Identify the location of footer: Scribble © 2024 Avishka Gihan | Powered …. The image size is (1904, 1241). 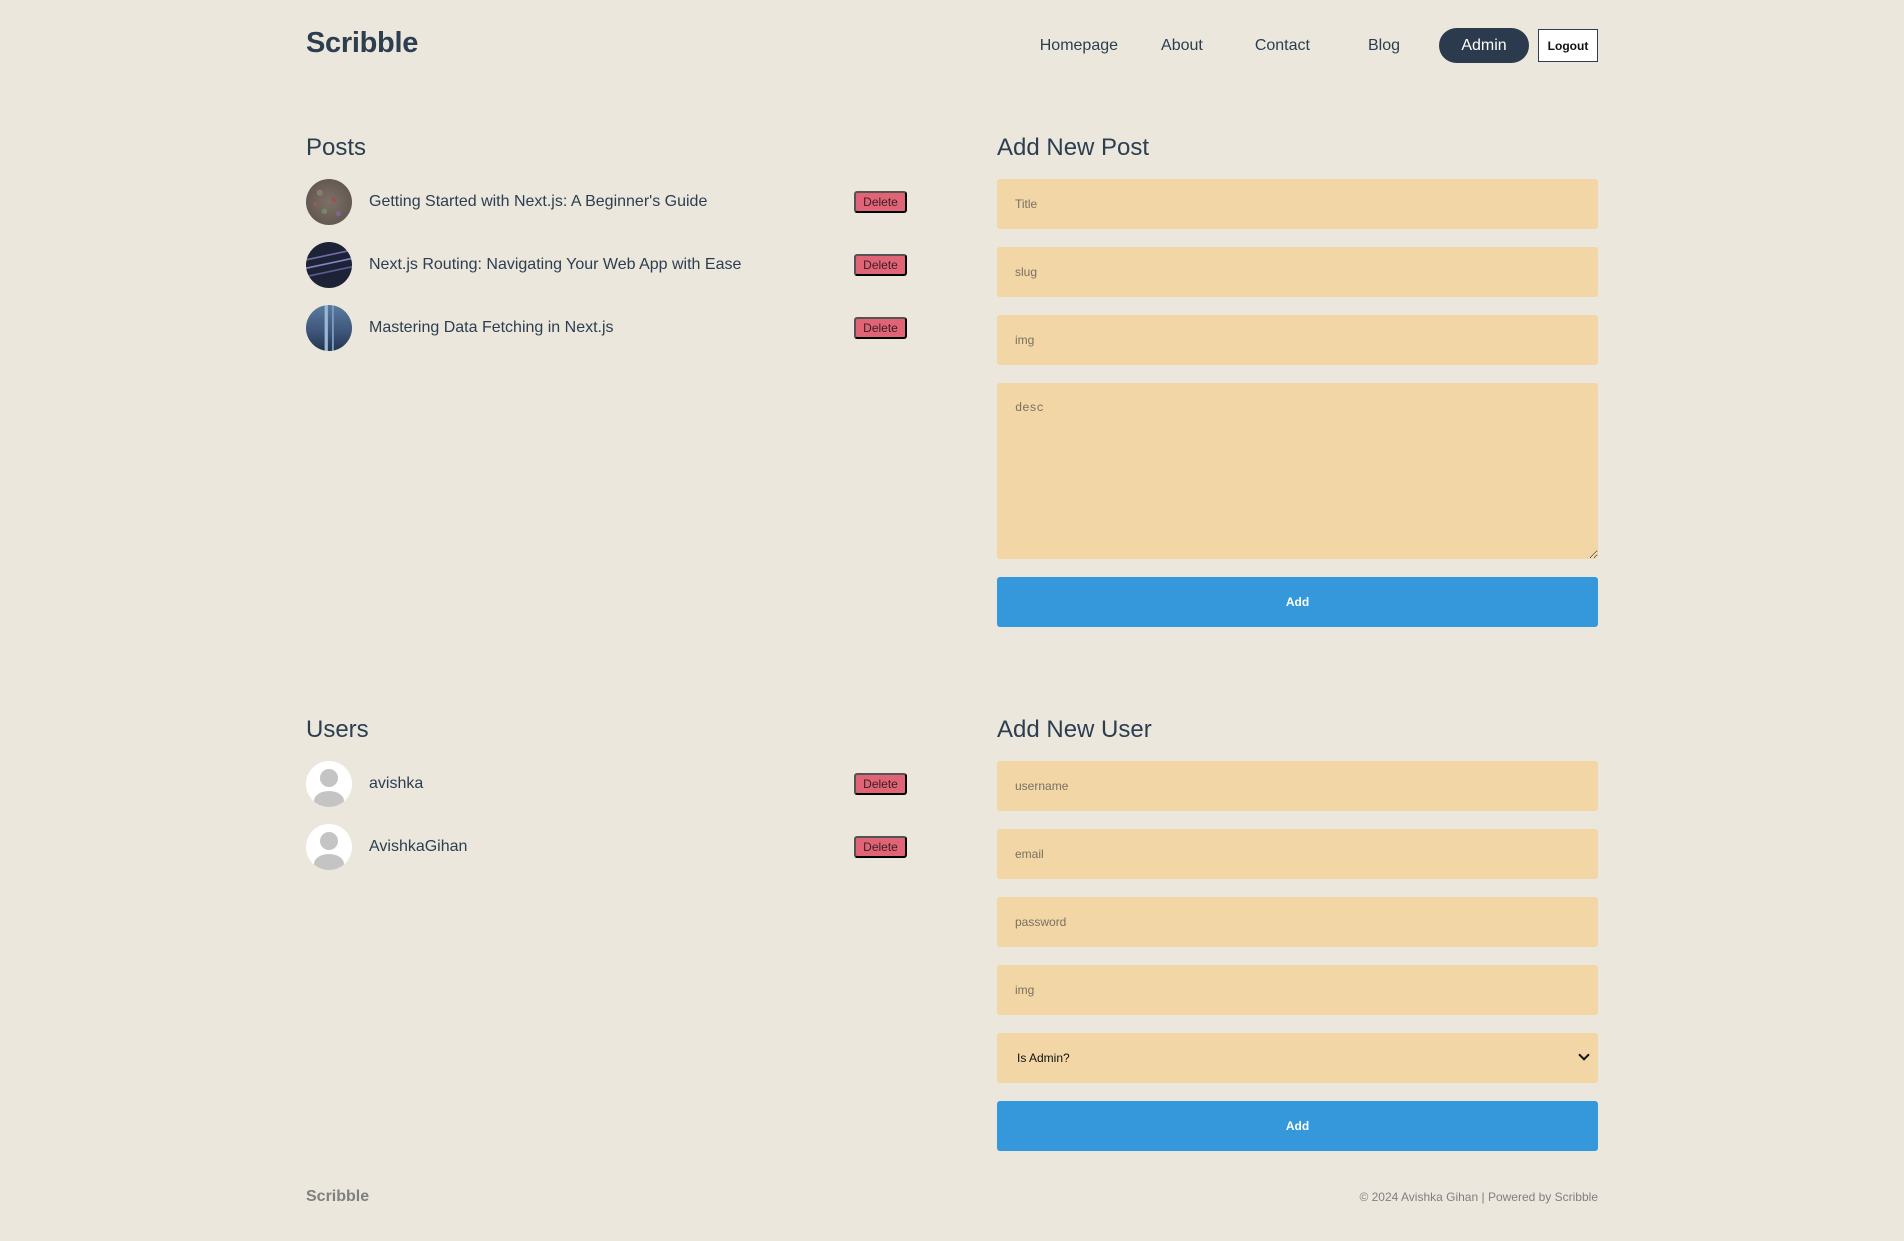
(952, 1198).